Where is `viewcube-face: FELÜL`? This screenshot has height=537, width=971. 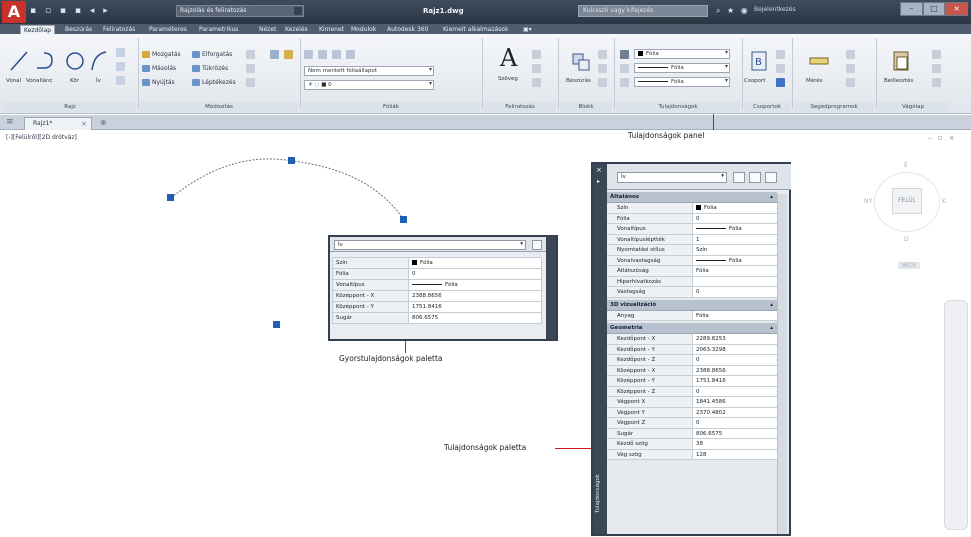
viewcube-face: FELÜL is located at coordinates (907, 201).